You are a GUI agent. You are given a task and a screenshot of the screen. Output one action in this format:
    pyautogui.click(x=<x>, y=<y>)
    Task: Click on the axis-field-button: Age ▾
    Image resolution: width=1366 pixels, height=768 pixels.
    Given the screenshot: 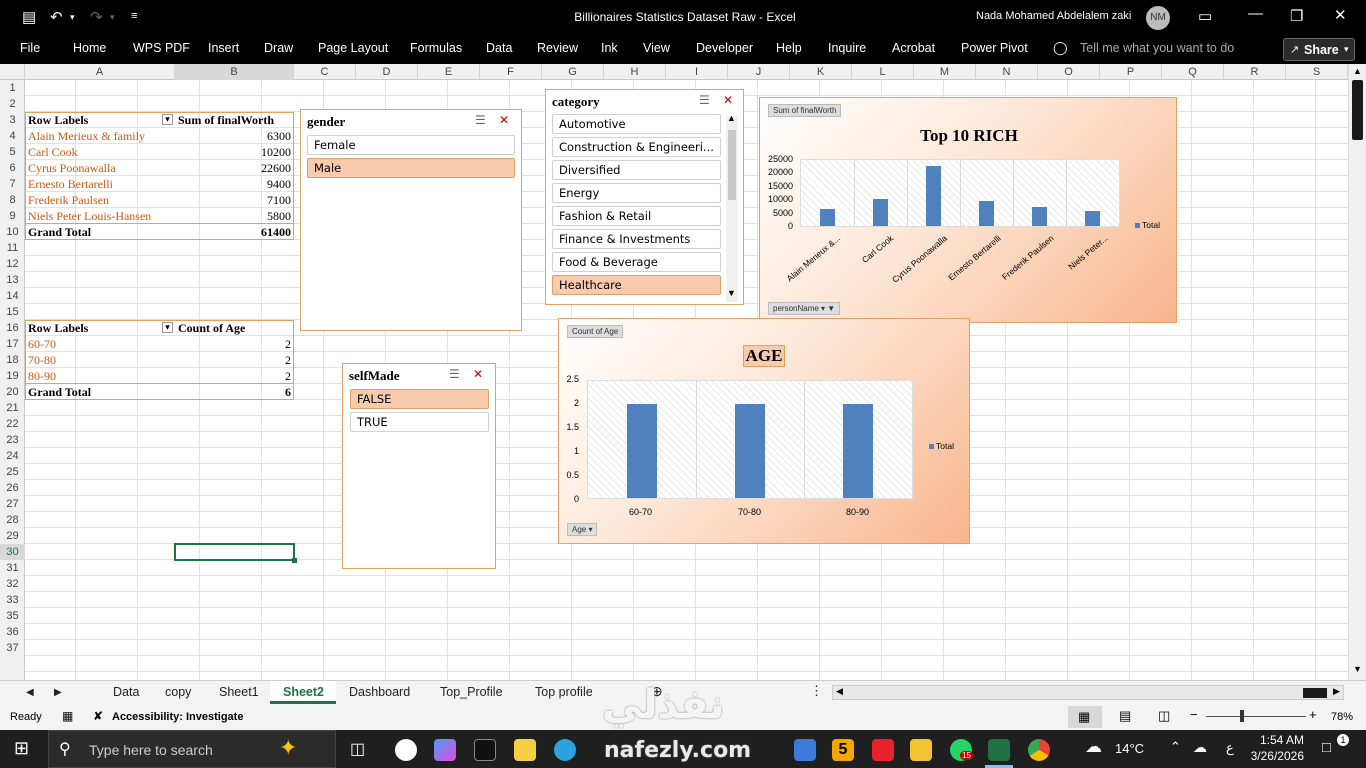 What is the action you would take?
    pyautogui.click(x=582, y=529)
    